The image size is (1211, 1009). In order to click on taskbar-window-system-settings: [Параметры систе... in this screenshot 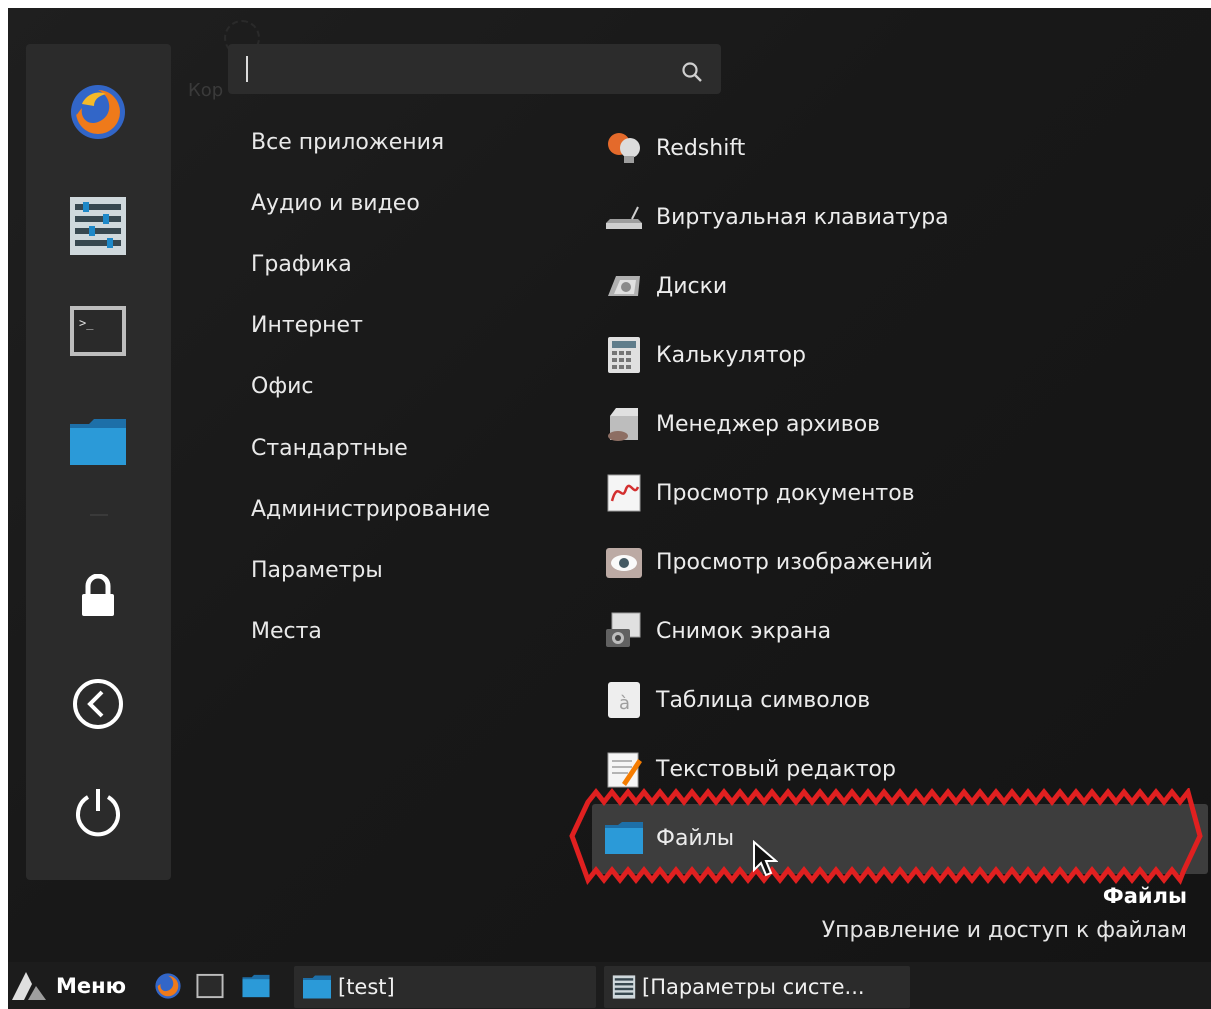, I will do `click(757, 987)`.